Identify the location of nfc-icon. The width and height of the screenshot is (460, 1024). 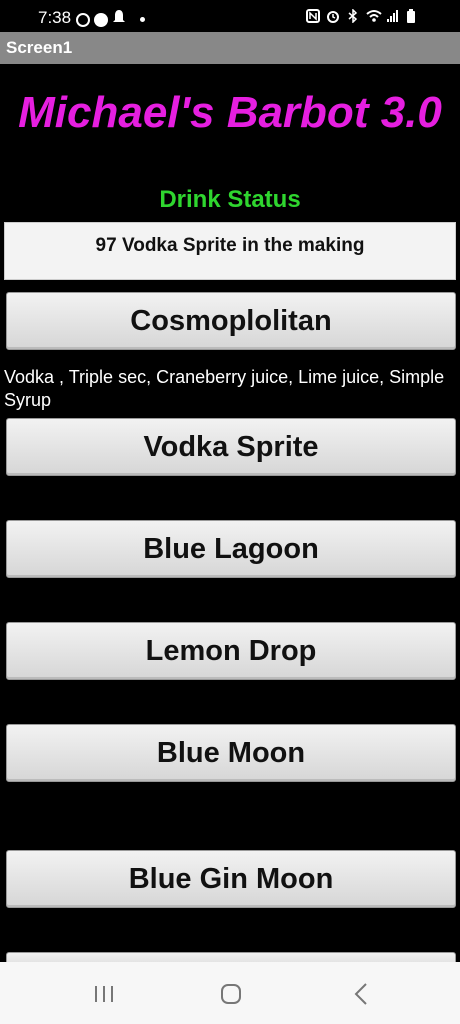
(313, 16).